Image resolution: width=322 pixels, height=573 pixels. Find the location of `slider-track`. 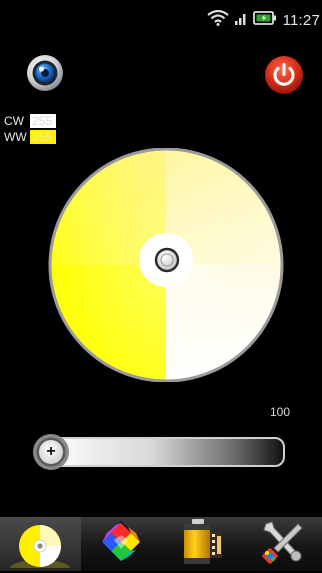

slider-track is located at coordinates (164, 452).